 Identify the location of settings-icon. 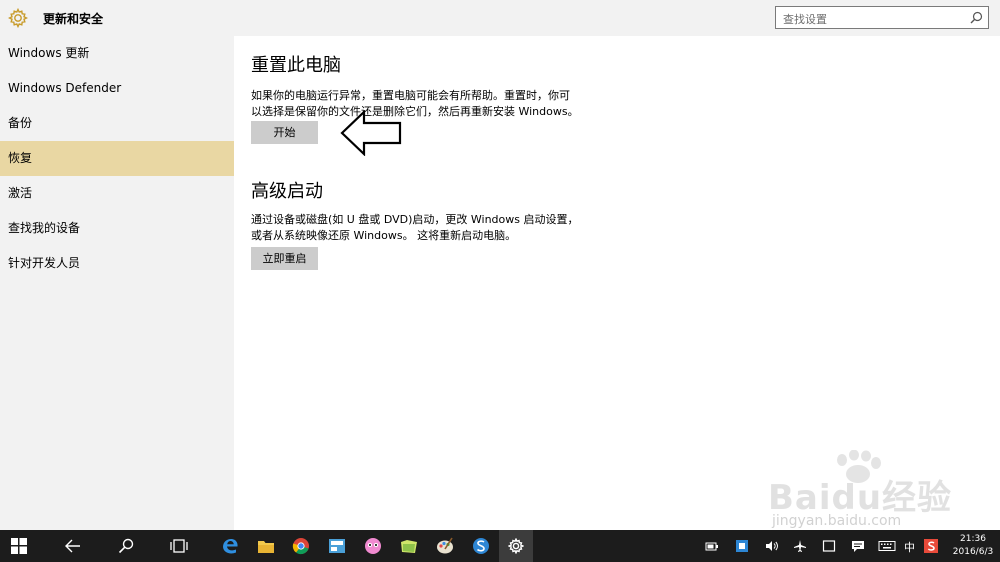
(516, 546).